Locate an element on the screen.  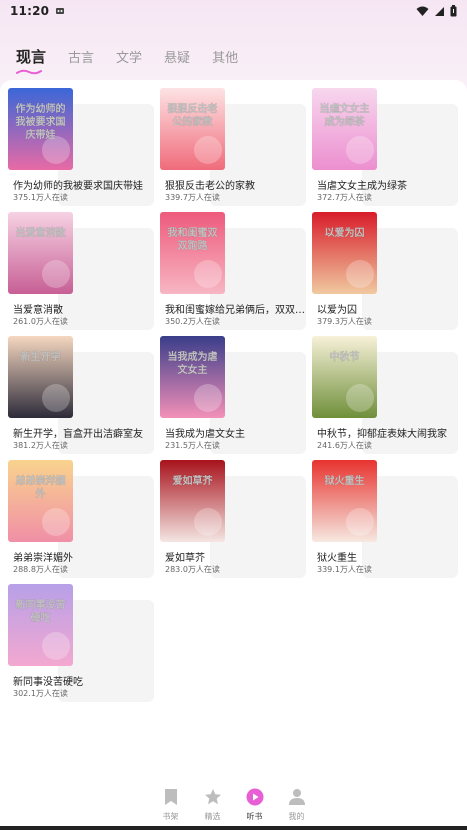
book-card: 作为幼师的 我被要求国 庆带娃 作为幼师的我被要求国庆带娃 375.1万人在读 is located at coordinates (81, 147).